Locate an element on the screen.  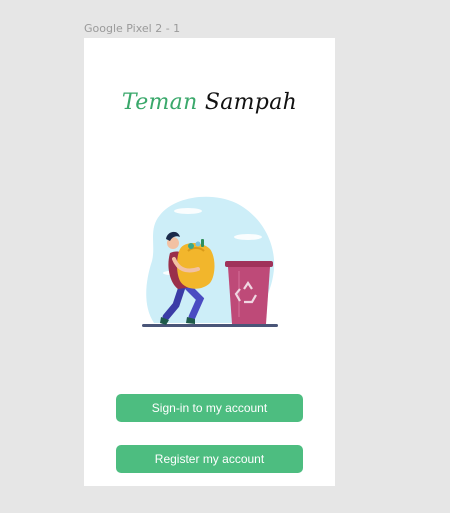
app-logo: Teman Sampah is located at coordinates (209, 102).